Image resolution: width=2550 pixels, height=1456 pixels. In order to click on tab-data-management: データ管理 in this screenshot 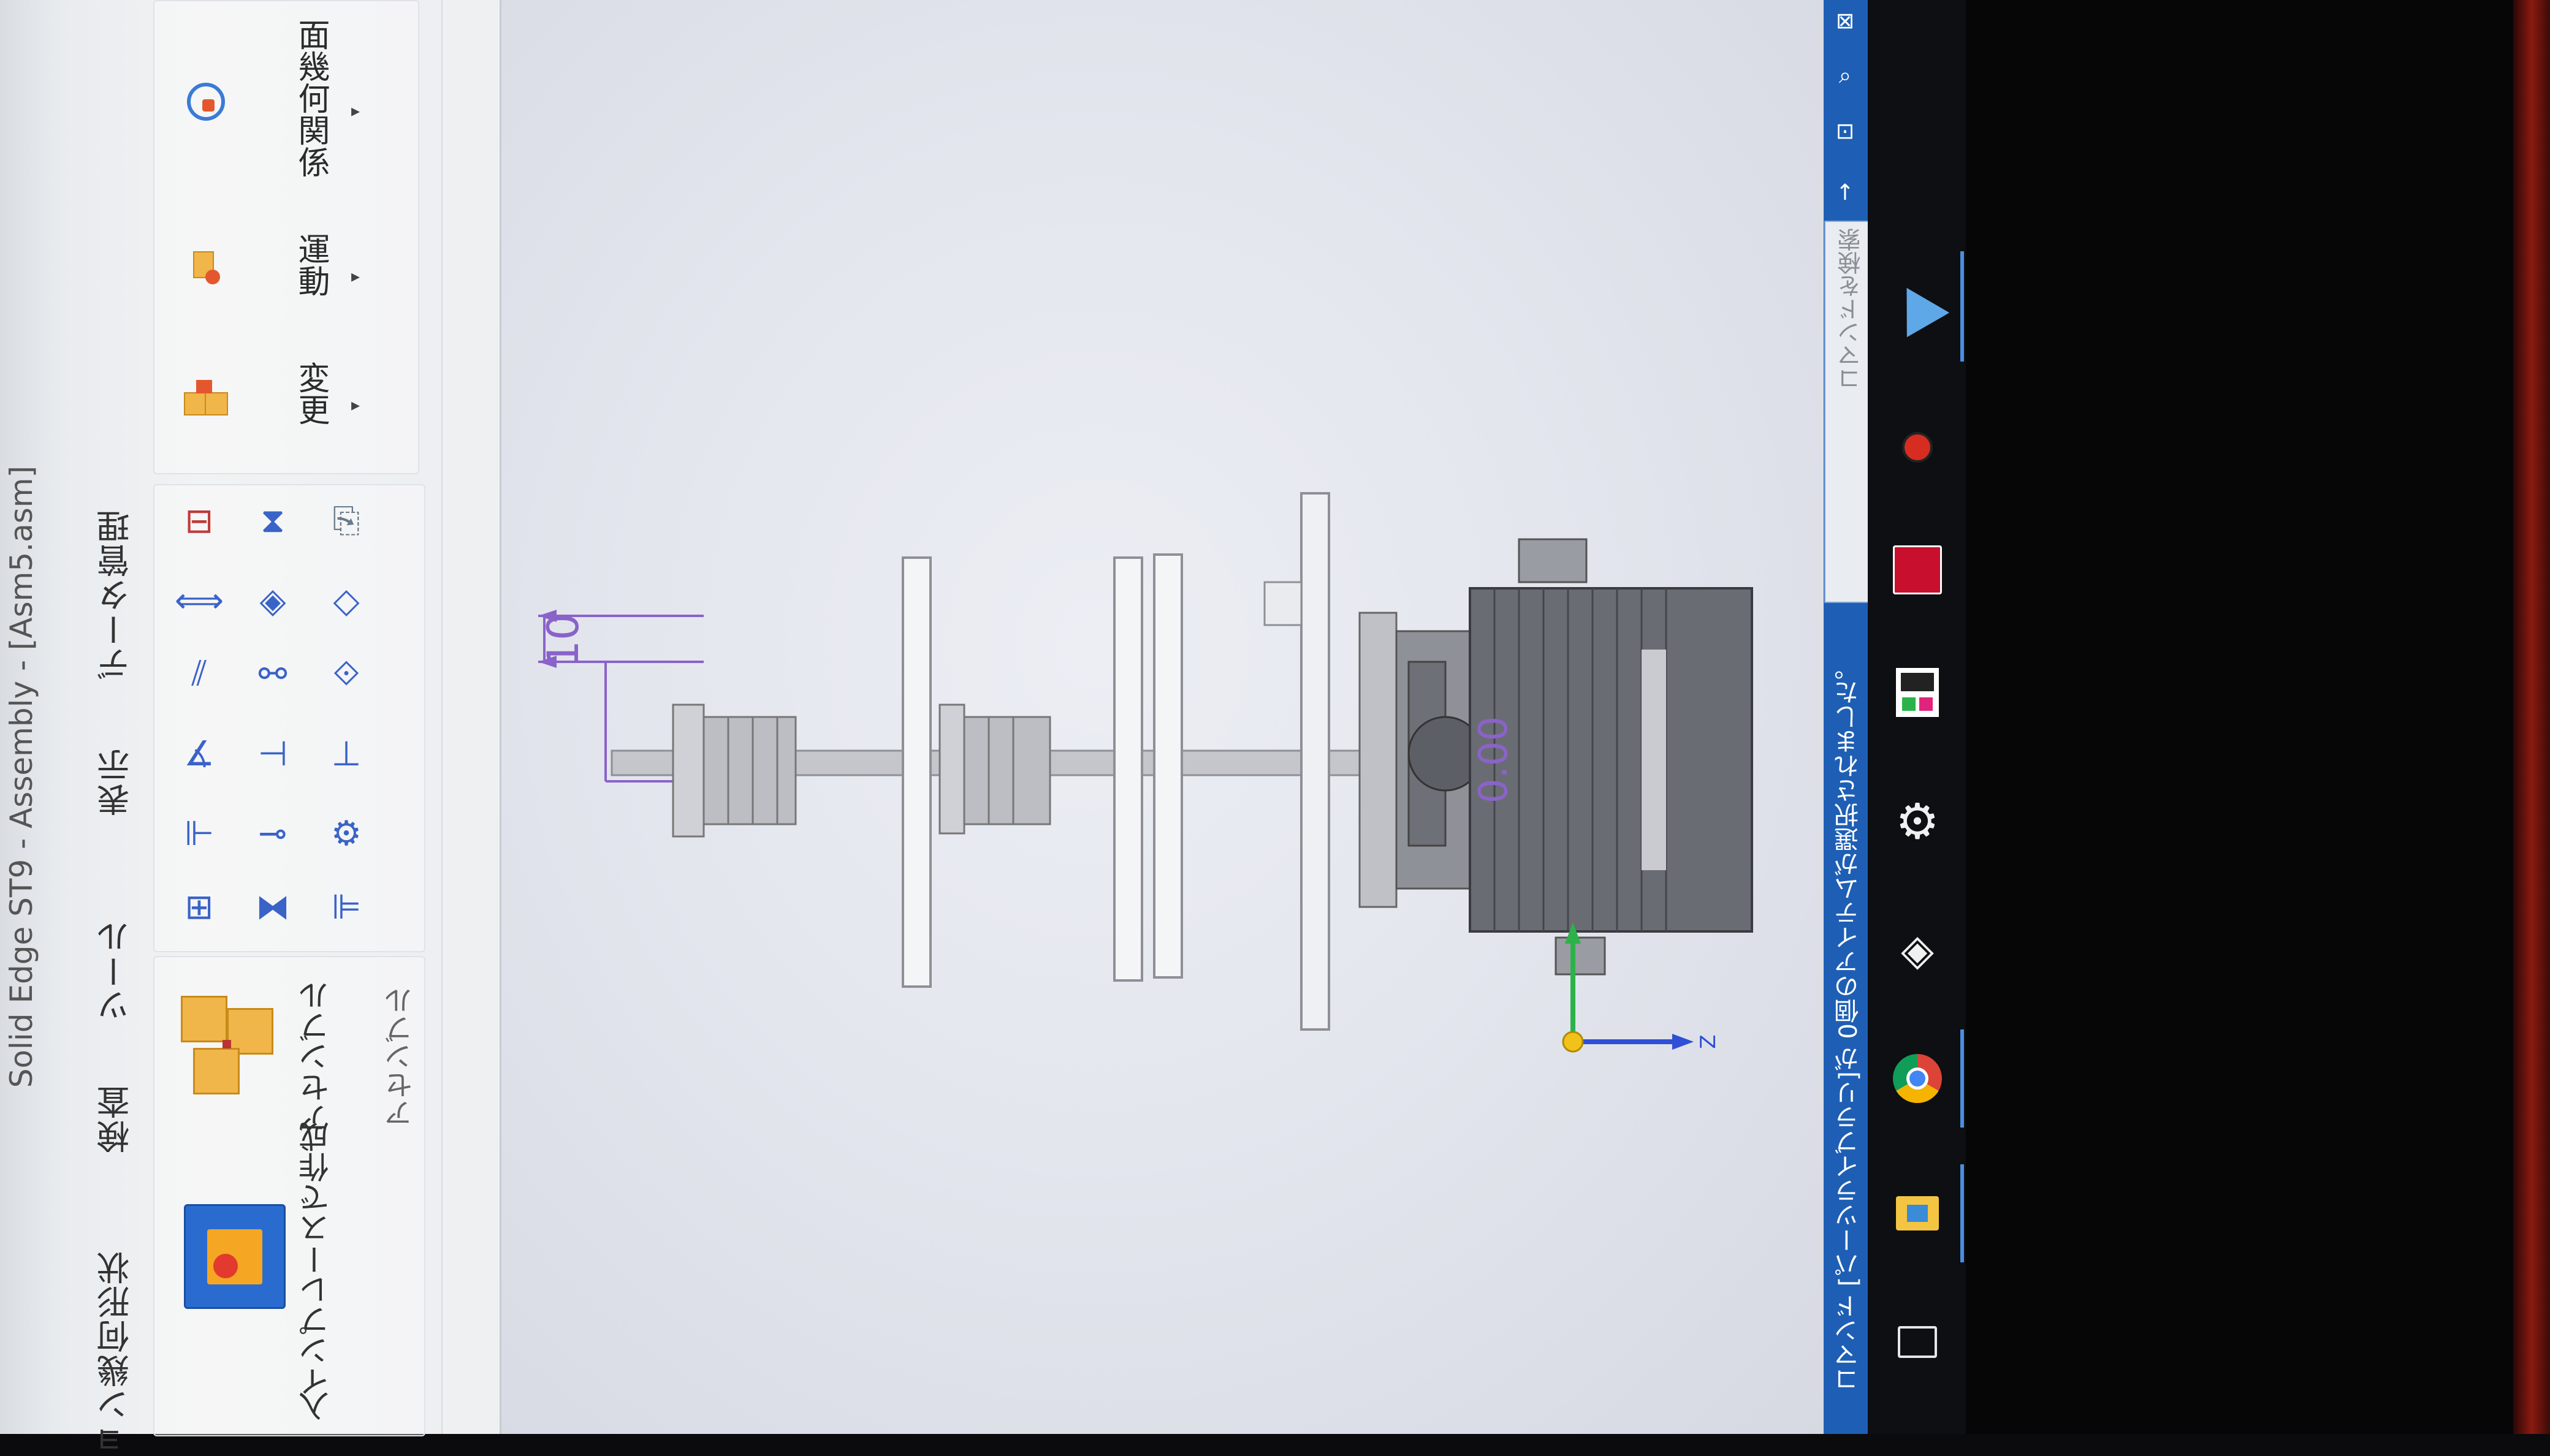, I will do `click(116, 594)`.